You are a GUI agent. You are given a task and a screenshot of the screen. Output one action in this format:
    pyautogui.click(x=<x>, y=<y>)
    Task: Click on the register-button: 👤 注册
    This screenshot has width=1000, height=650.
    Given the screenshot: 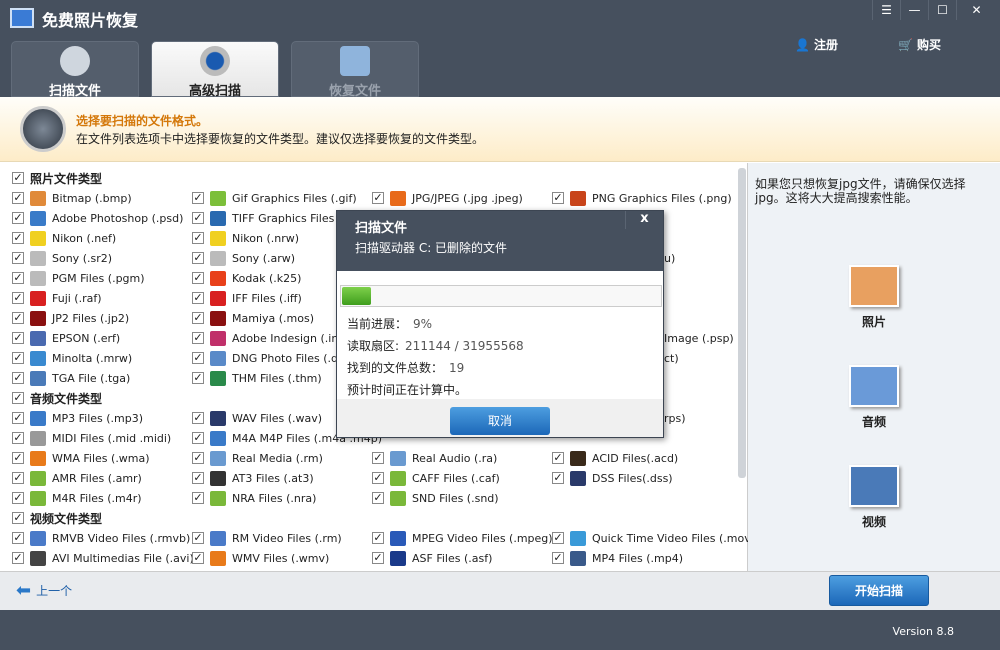 What is the action you would take?
    pyautogui.click(x=816, y=44)
    